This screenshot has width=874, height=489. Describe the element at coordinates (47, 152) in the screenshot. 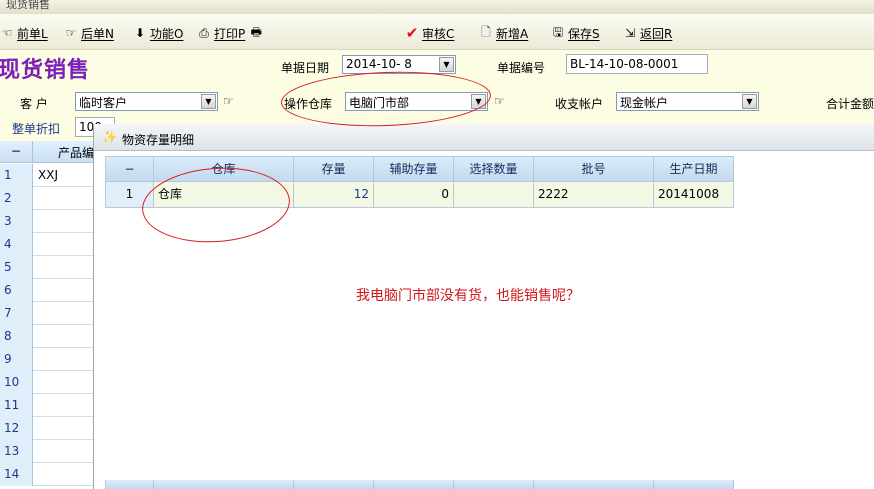

I see `grid-header: − 产品编` at that location.